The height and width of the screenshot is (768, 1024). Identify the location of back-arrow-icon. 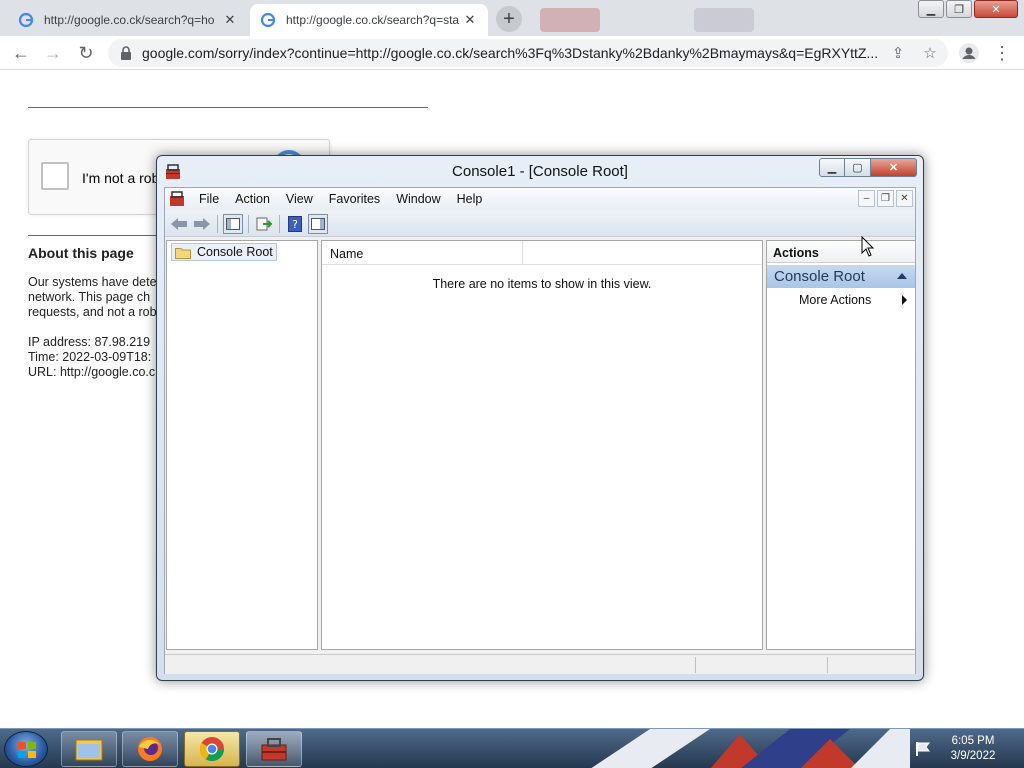
(179, 224).